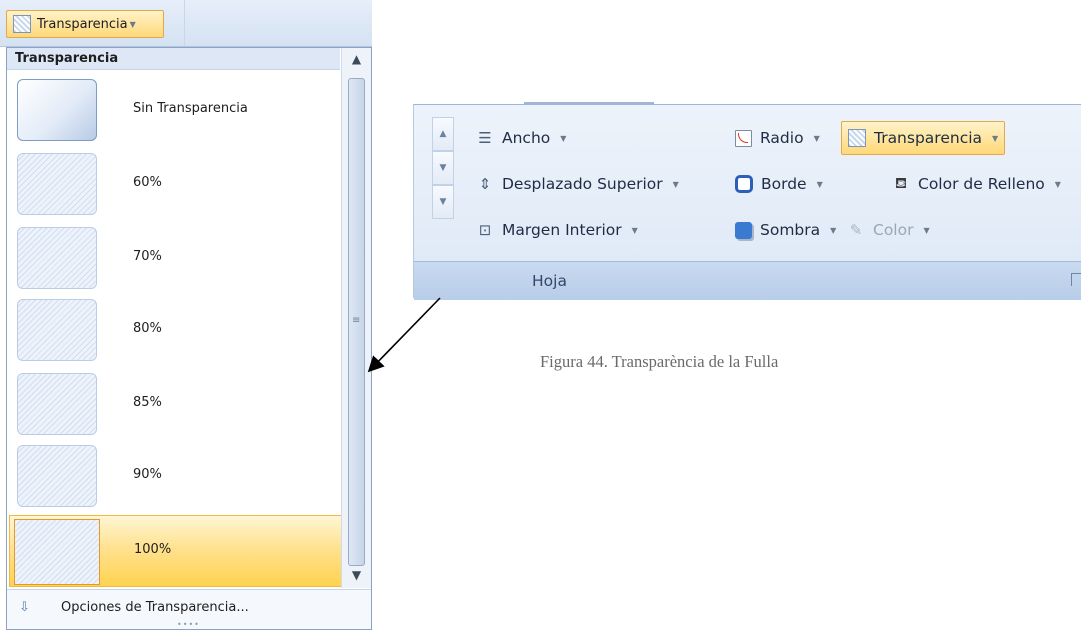 The width and height of the screenshot is (1081, 630). I want to click on radio-button: Radio ▼, so click(777, 138).